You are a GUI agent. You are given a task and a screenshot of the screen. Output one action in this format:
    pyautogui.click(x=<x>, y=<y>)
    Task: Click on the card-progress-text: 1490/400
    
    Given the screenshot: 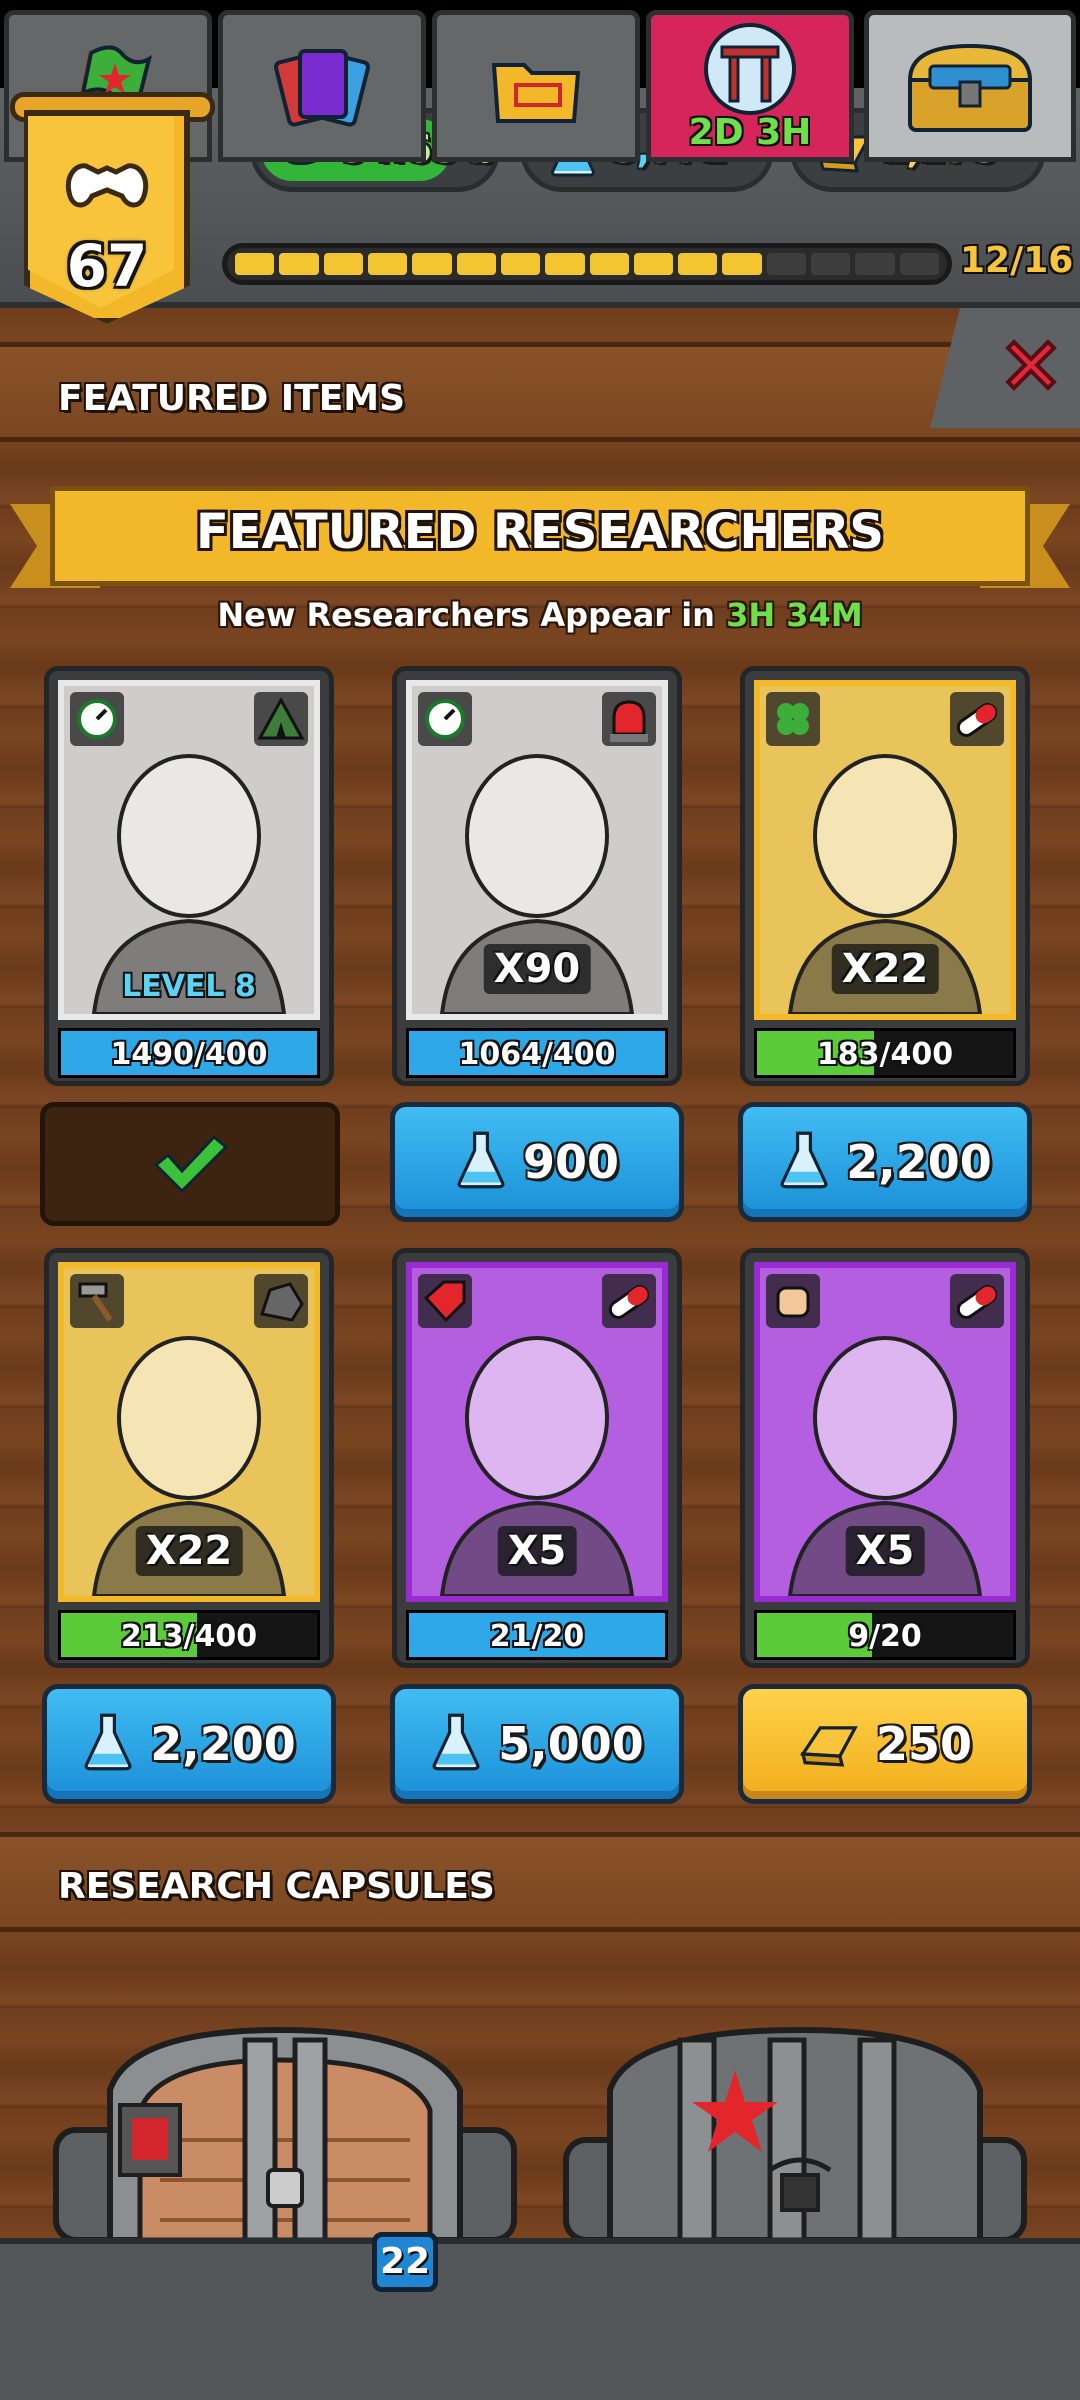 What is the action you would take?
    pyautogui.click(x=189, y=1054)
    